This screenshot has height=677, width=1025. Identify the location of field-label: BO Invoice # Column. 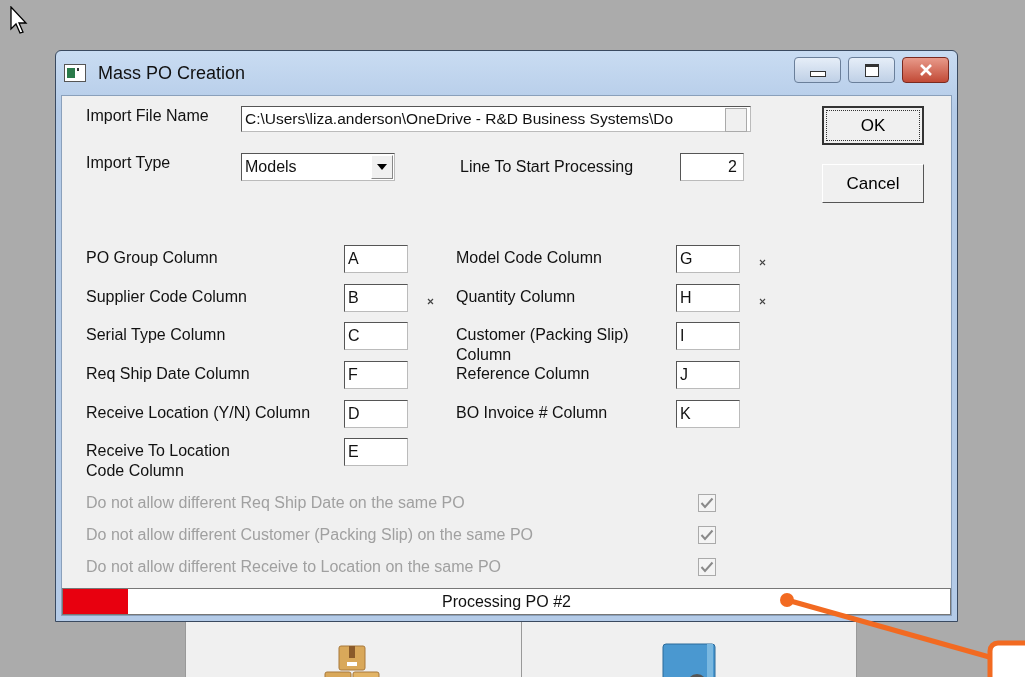
(532, 412).